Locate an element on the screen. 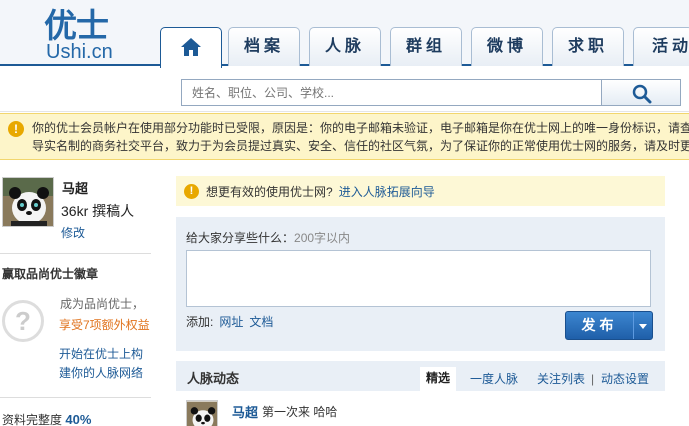 The width and height of the screenshot is (689, 426). warning-icon: ! is located at coordinates (16, 129).